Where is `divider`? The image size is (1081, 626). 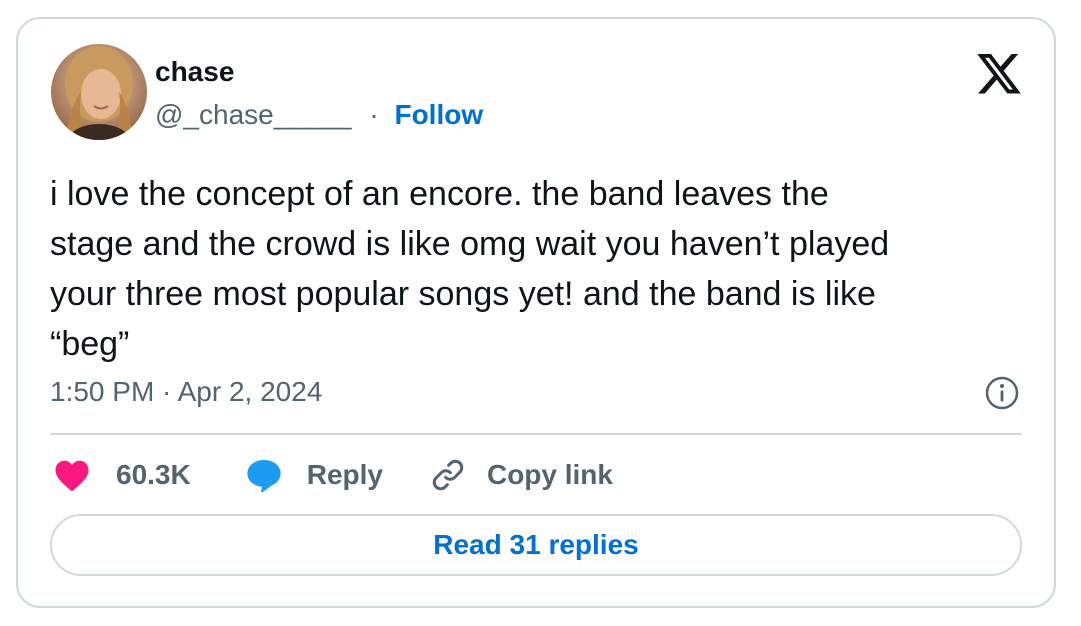 divider is located at coordinates (536, 434).